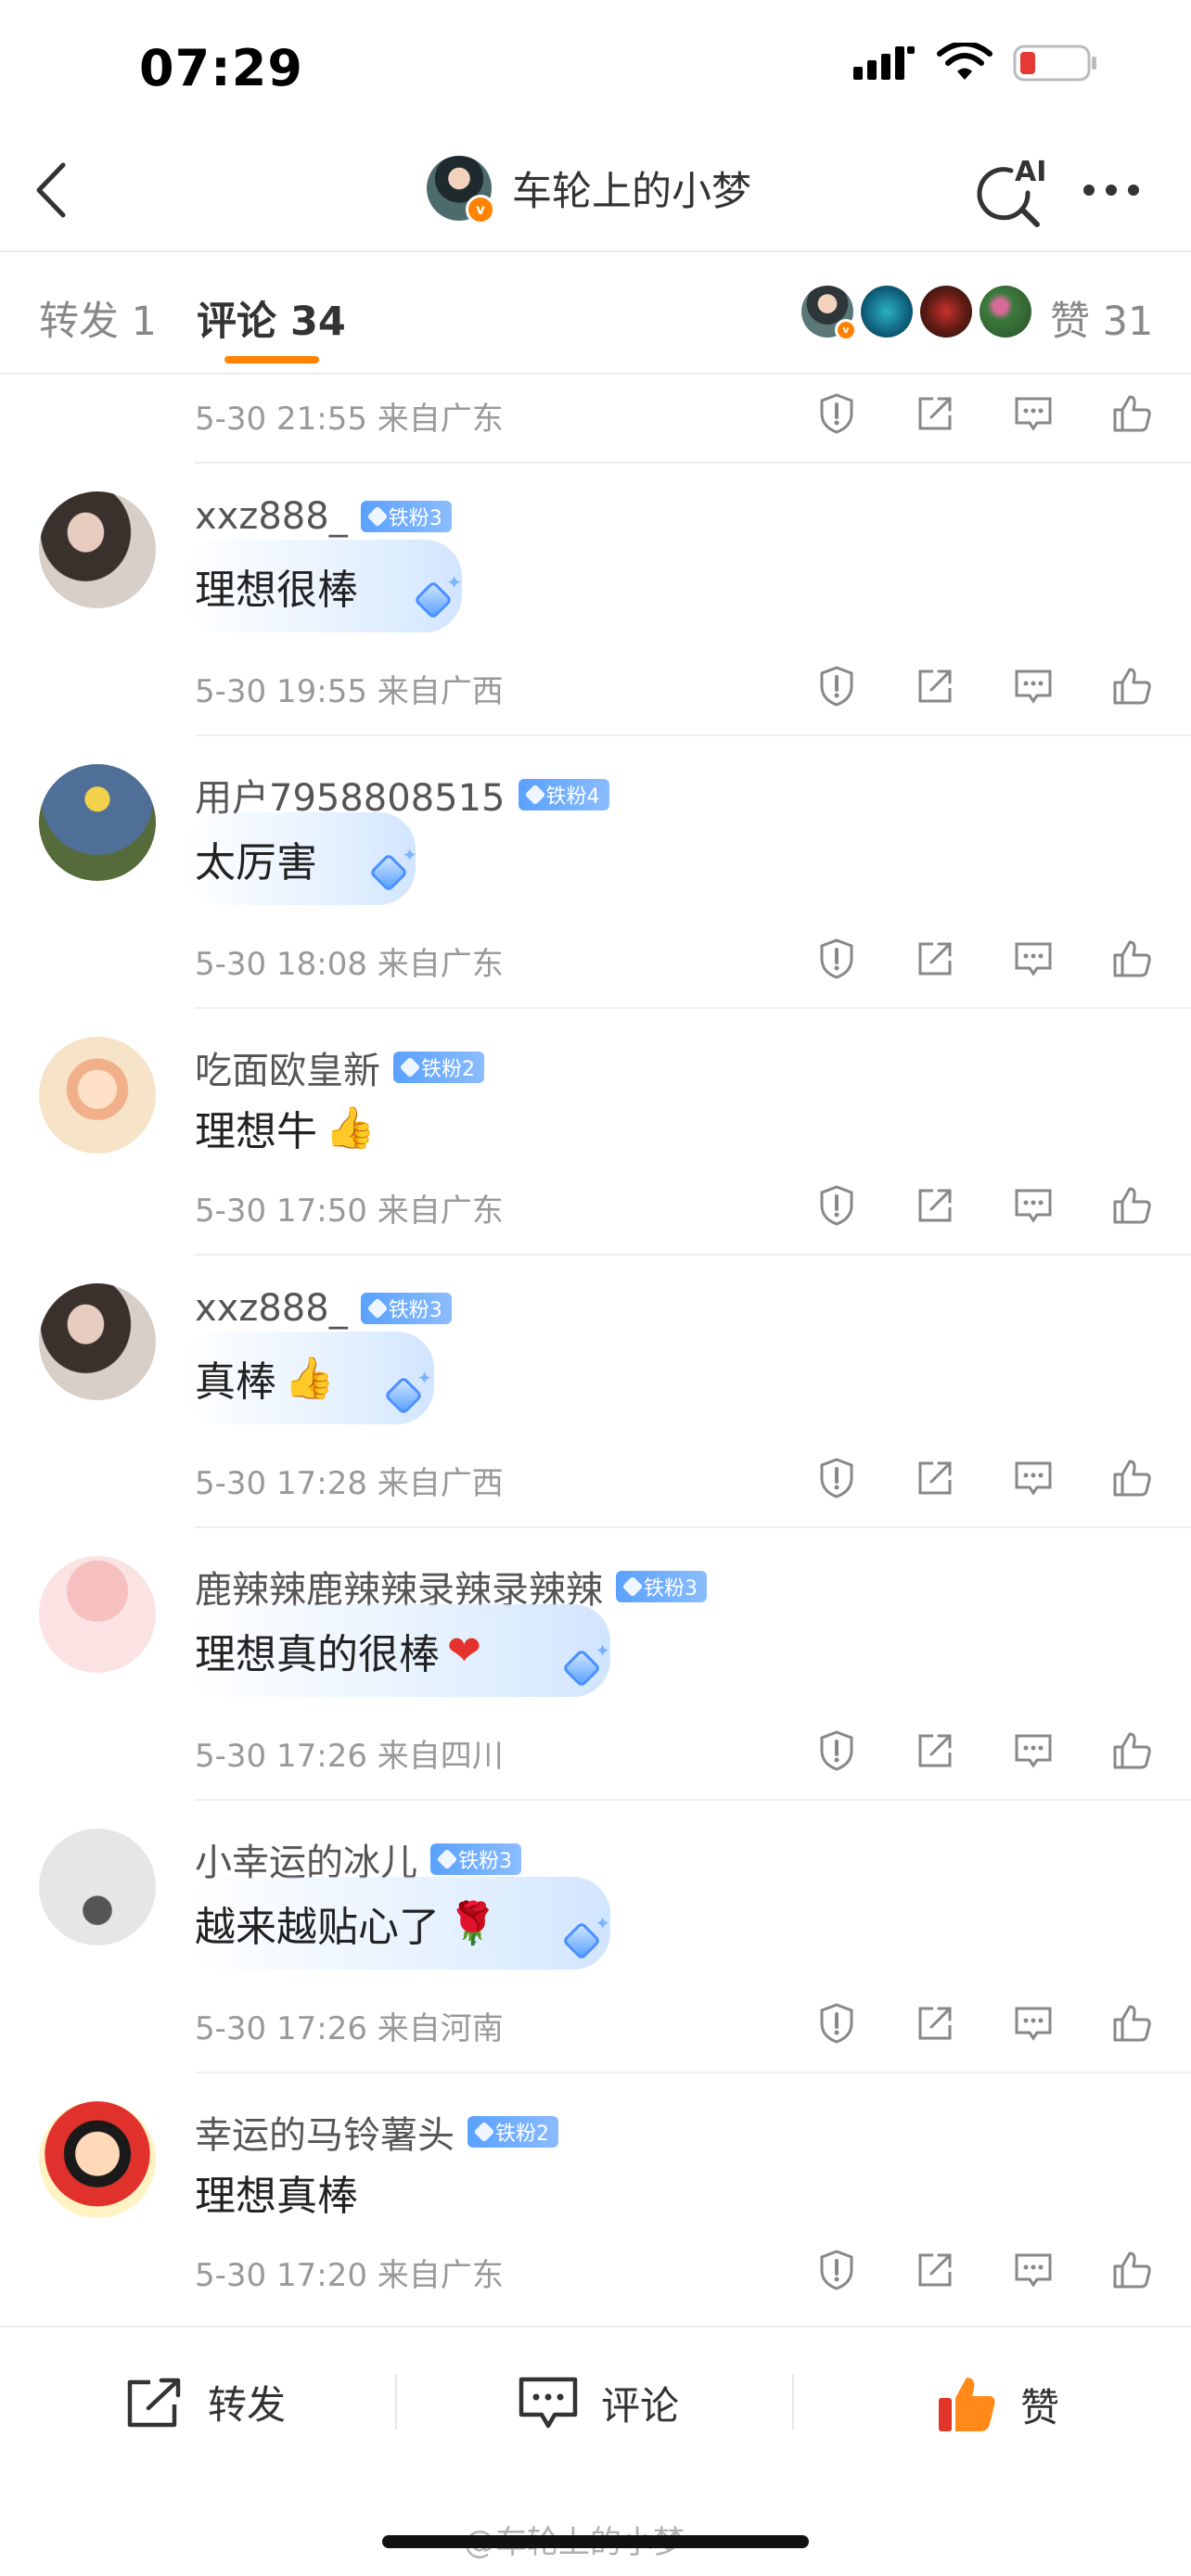  Describe the element at coordinates (595, 2196) in the screenshot. I see `list-item: 幸运的马铃薯头 铁粉2 理想真棒 5-30 17:20 来自广东` at that location.